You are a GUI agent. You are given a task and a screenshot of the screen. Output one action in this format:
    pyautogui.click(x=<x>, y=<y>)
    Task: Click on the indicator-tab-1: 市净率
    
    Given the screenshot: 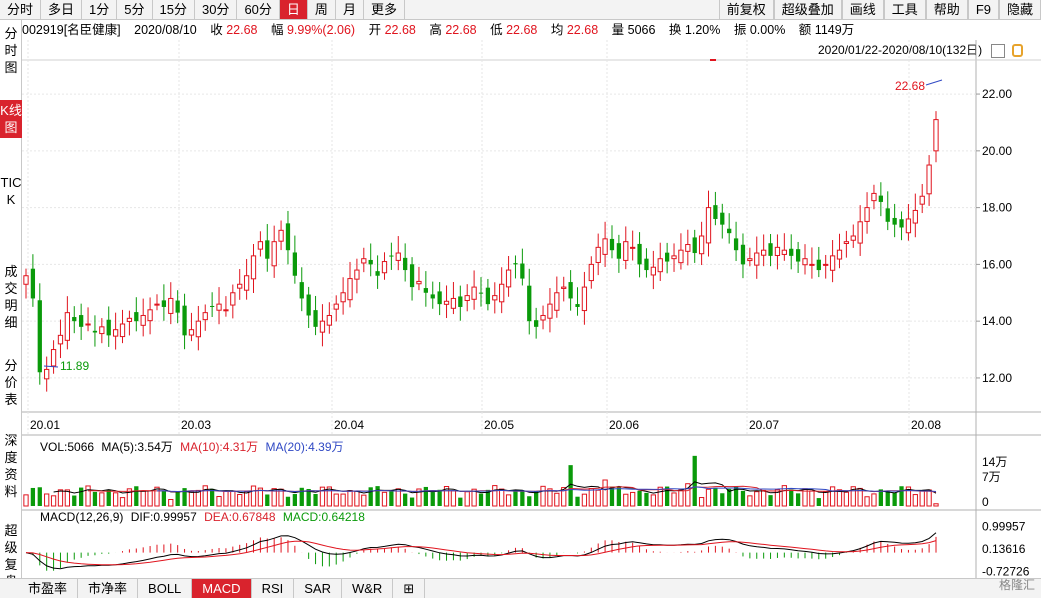 What is the action you would take?
    pyautogui.click(x=108, y=588)
    